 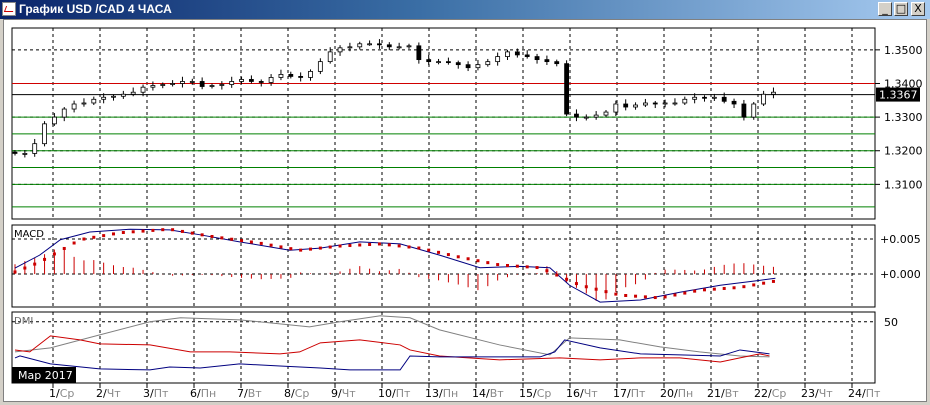 I want to click on price-axis-label: 1.3500, so click(x=903, y=50).